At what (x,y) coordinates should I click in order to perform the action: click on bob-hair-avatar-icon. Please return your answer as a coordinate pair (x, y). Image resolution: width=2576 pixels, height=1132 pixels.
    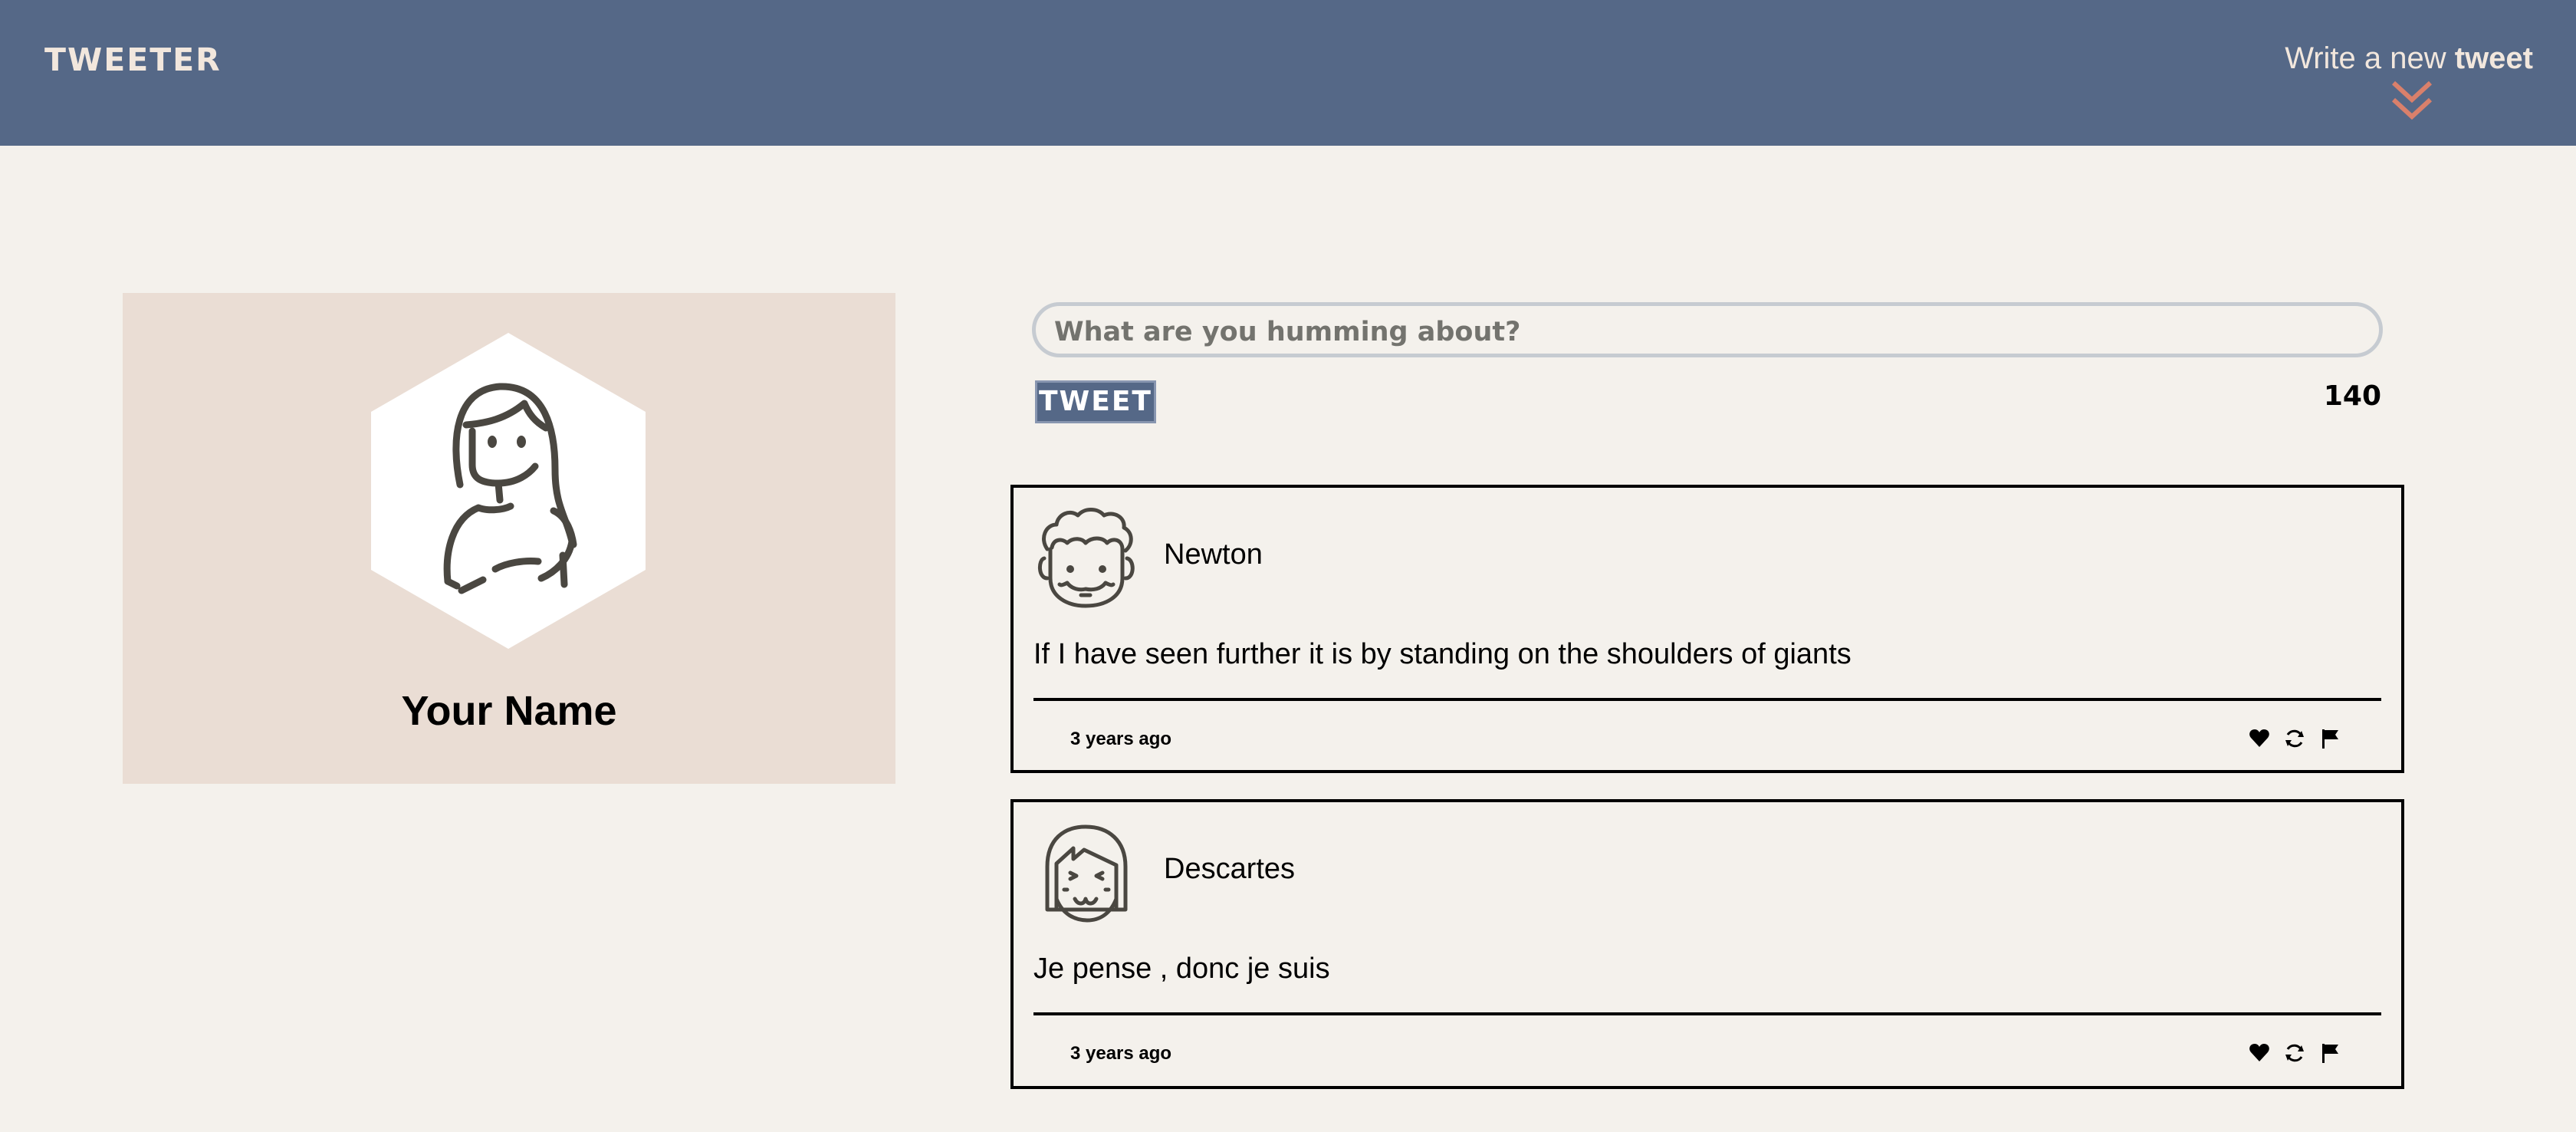
    Looking at the image, I should click on (1086, 873).